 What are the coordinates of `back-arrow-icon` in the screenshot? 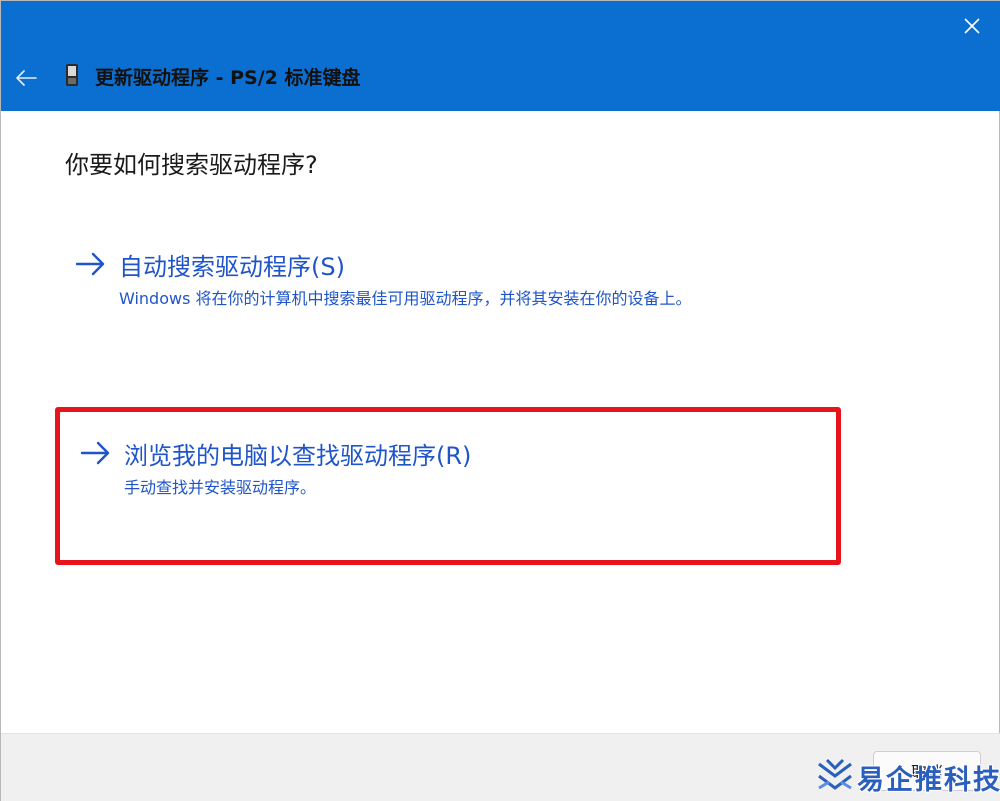 It's located at (26, 78).